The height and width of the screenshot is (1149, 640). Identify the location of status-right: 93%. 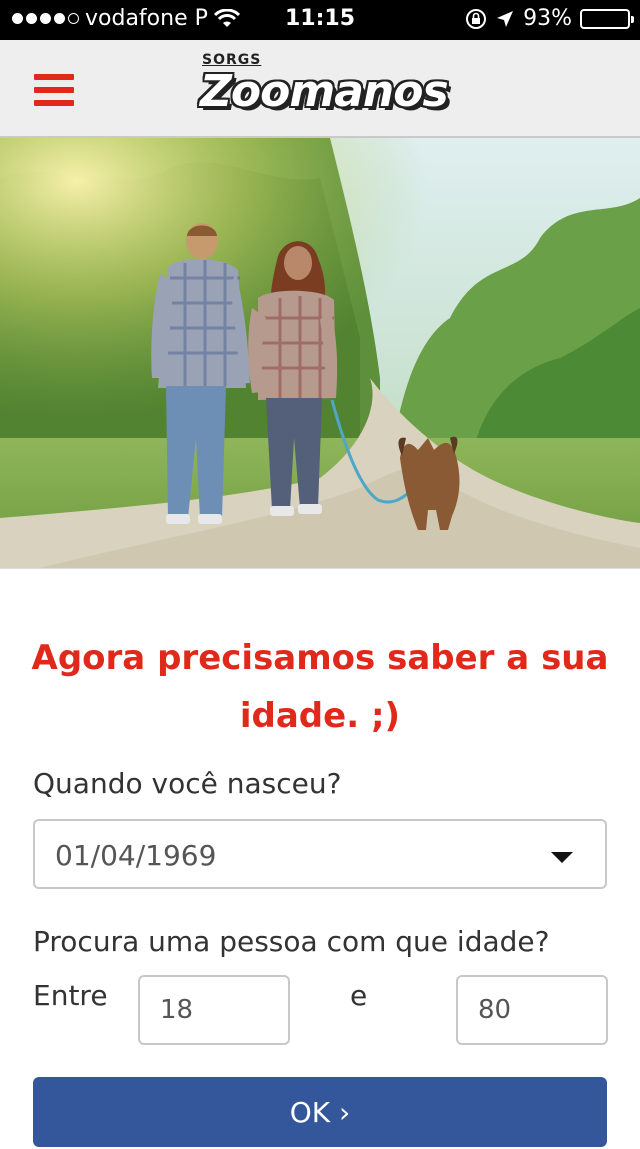
(549, 18).